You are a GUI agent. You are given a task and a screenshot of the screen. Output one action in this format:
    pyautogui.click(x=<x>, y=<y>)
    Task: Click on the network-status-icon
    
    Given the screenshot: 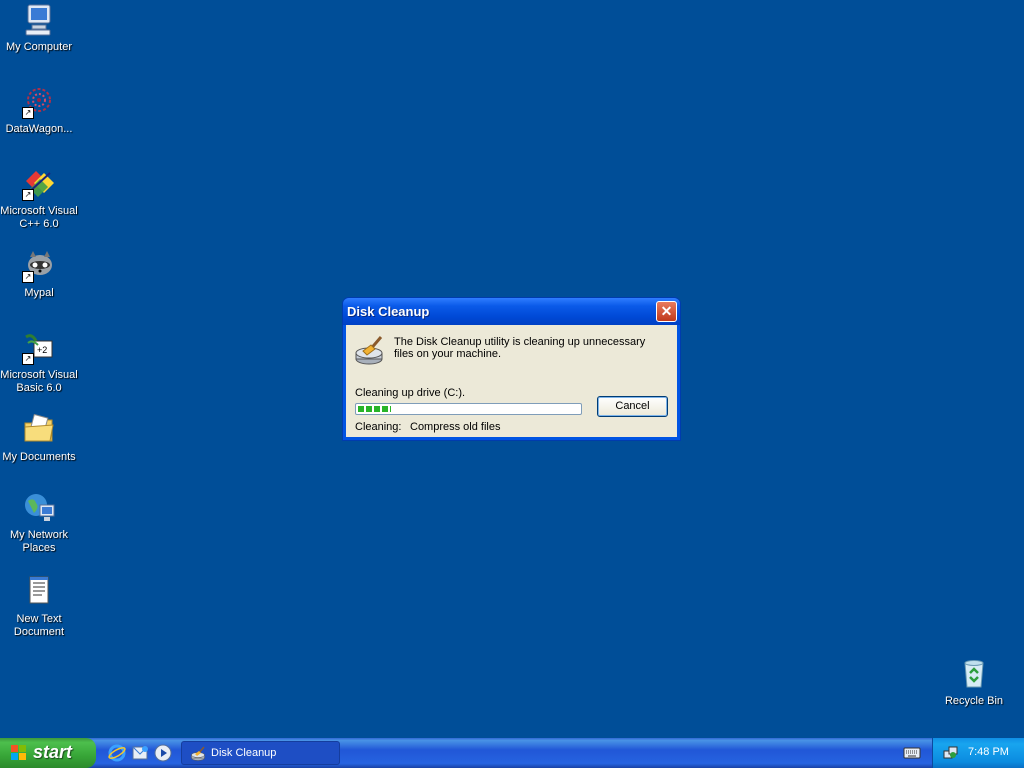 What is the action you would take?
    pyautogui.click(x=951, y=753)
    